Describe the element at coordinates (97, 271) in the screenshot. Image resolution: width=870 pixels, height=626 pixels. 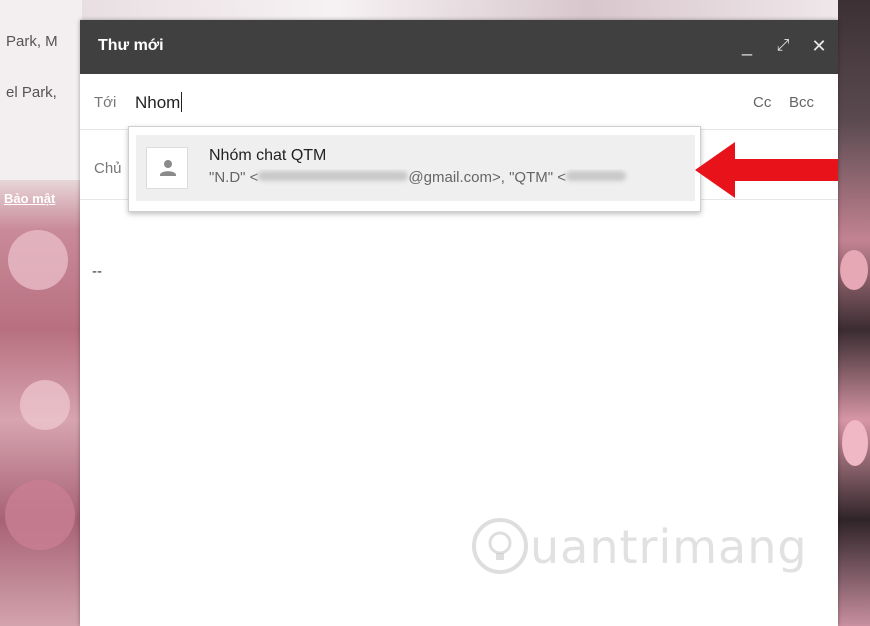
I see `signature: --` at that location.